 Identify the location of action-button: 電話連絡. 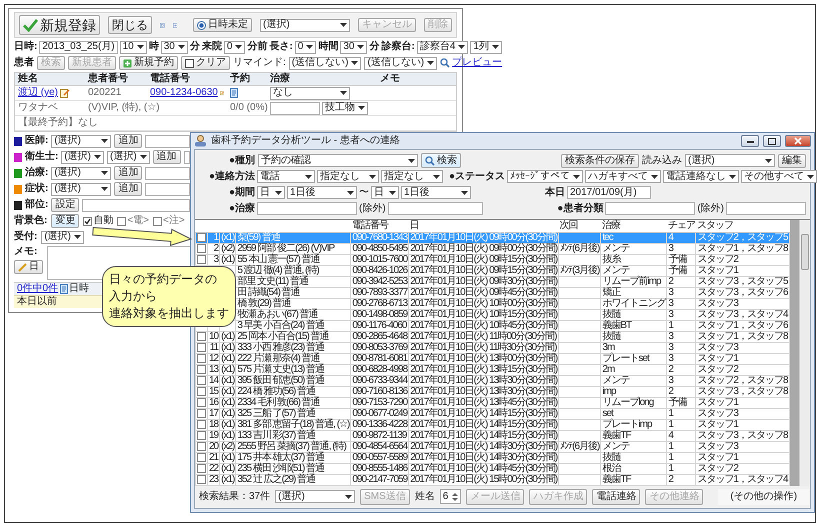
(616, 496).